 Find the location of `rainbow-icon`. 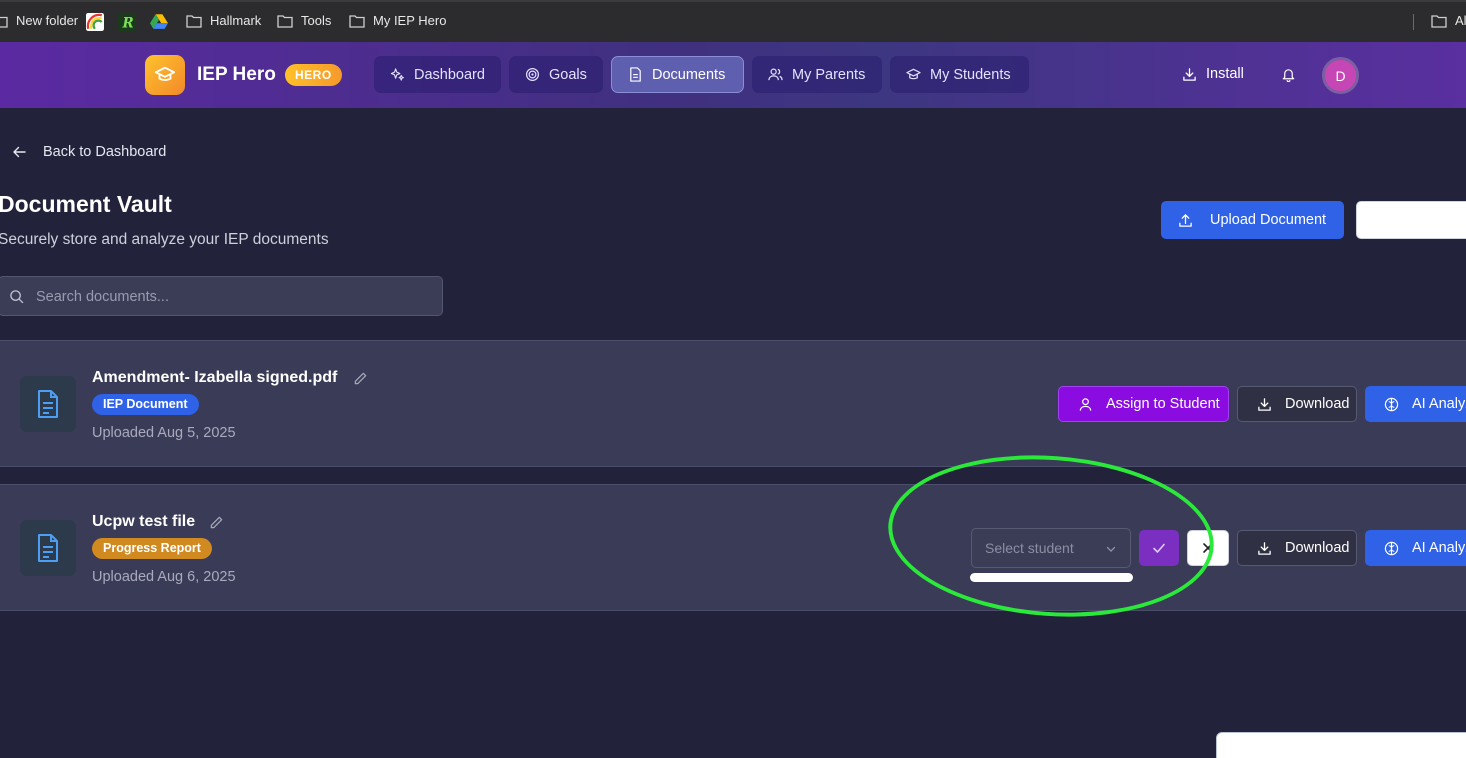

rainbow-icon is located at coordinates (95, 22).